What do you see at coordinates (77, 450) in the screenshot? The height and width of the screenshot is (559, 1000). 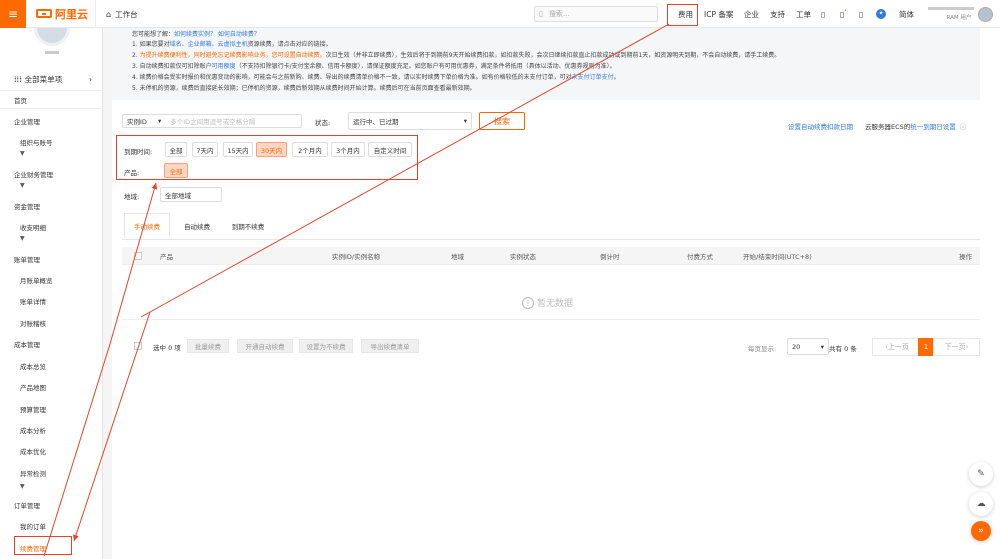 I see `arrow-to-renewal-line` at bounding box center [77, 450].